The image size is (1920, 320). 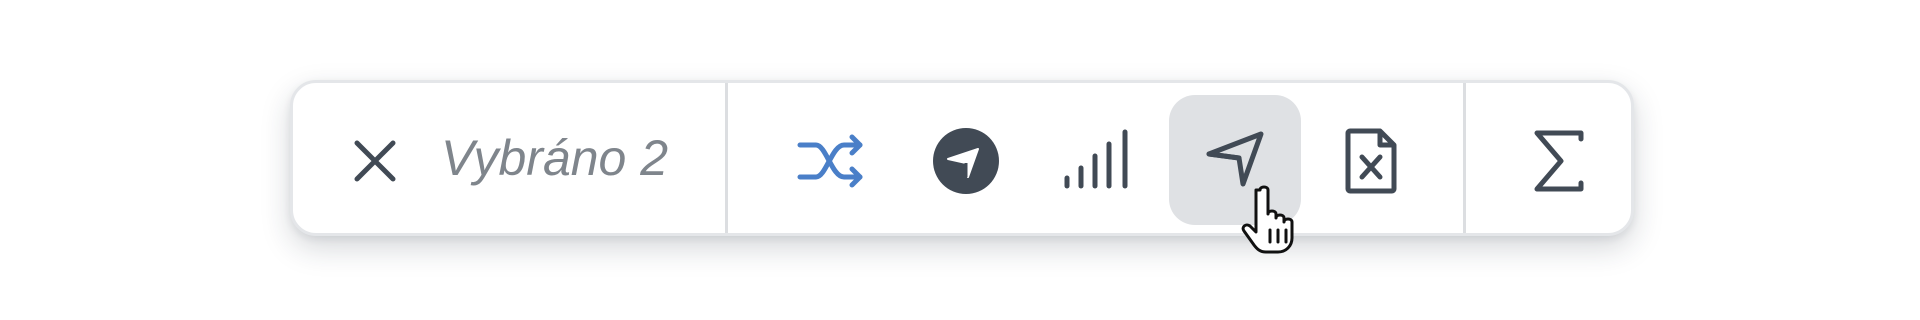 I want to click on close-selection-button, so click(x=375, y=161).